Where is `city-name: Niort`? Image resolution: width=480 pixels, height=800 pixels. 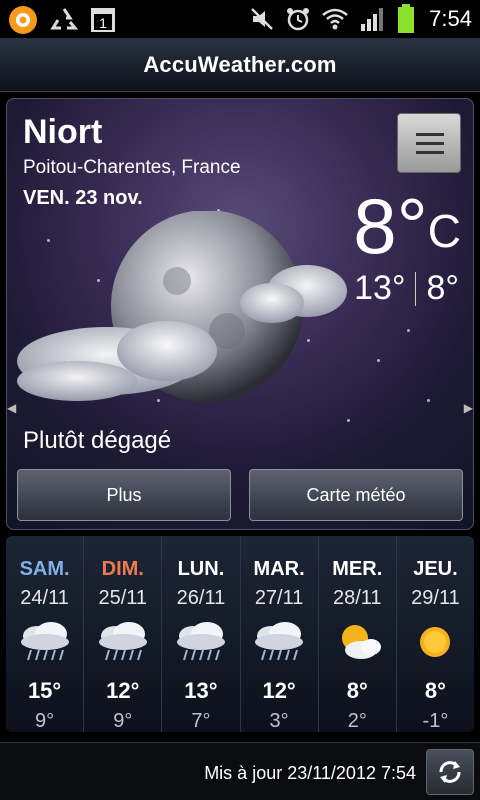 city-name: Niort is located at coordinates (63, 132).